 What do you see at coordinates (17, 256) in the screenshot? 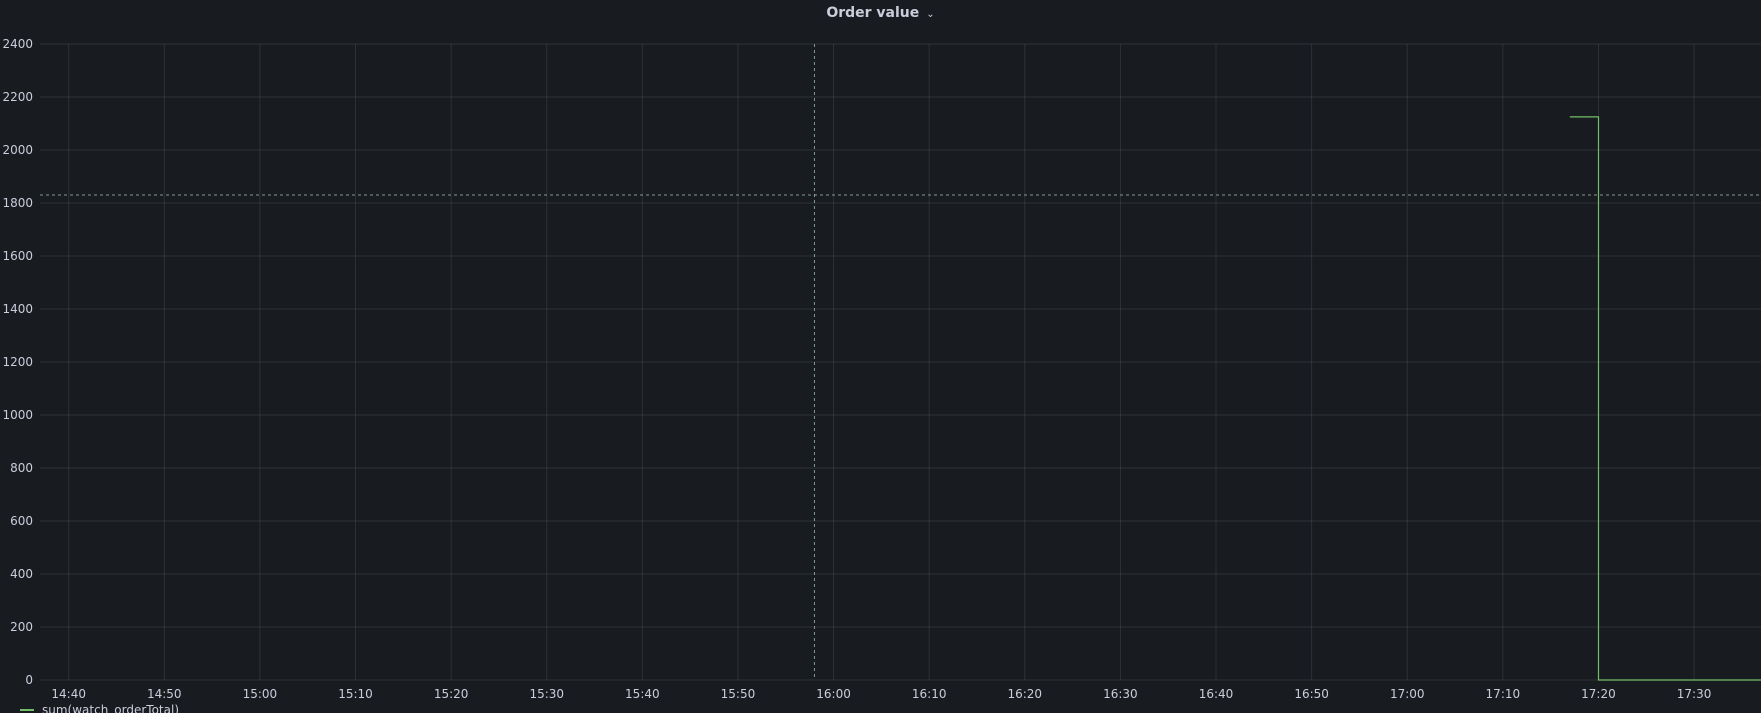
I see `y-tick-label: 1600` at bounding box center [17, 256].